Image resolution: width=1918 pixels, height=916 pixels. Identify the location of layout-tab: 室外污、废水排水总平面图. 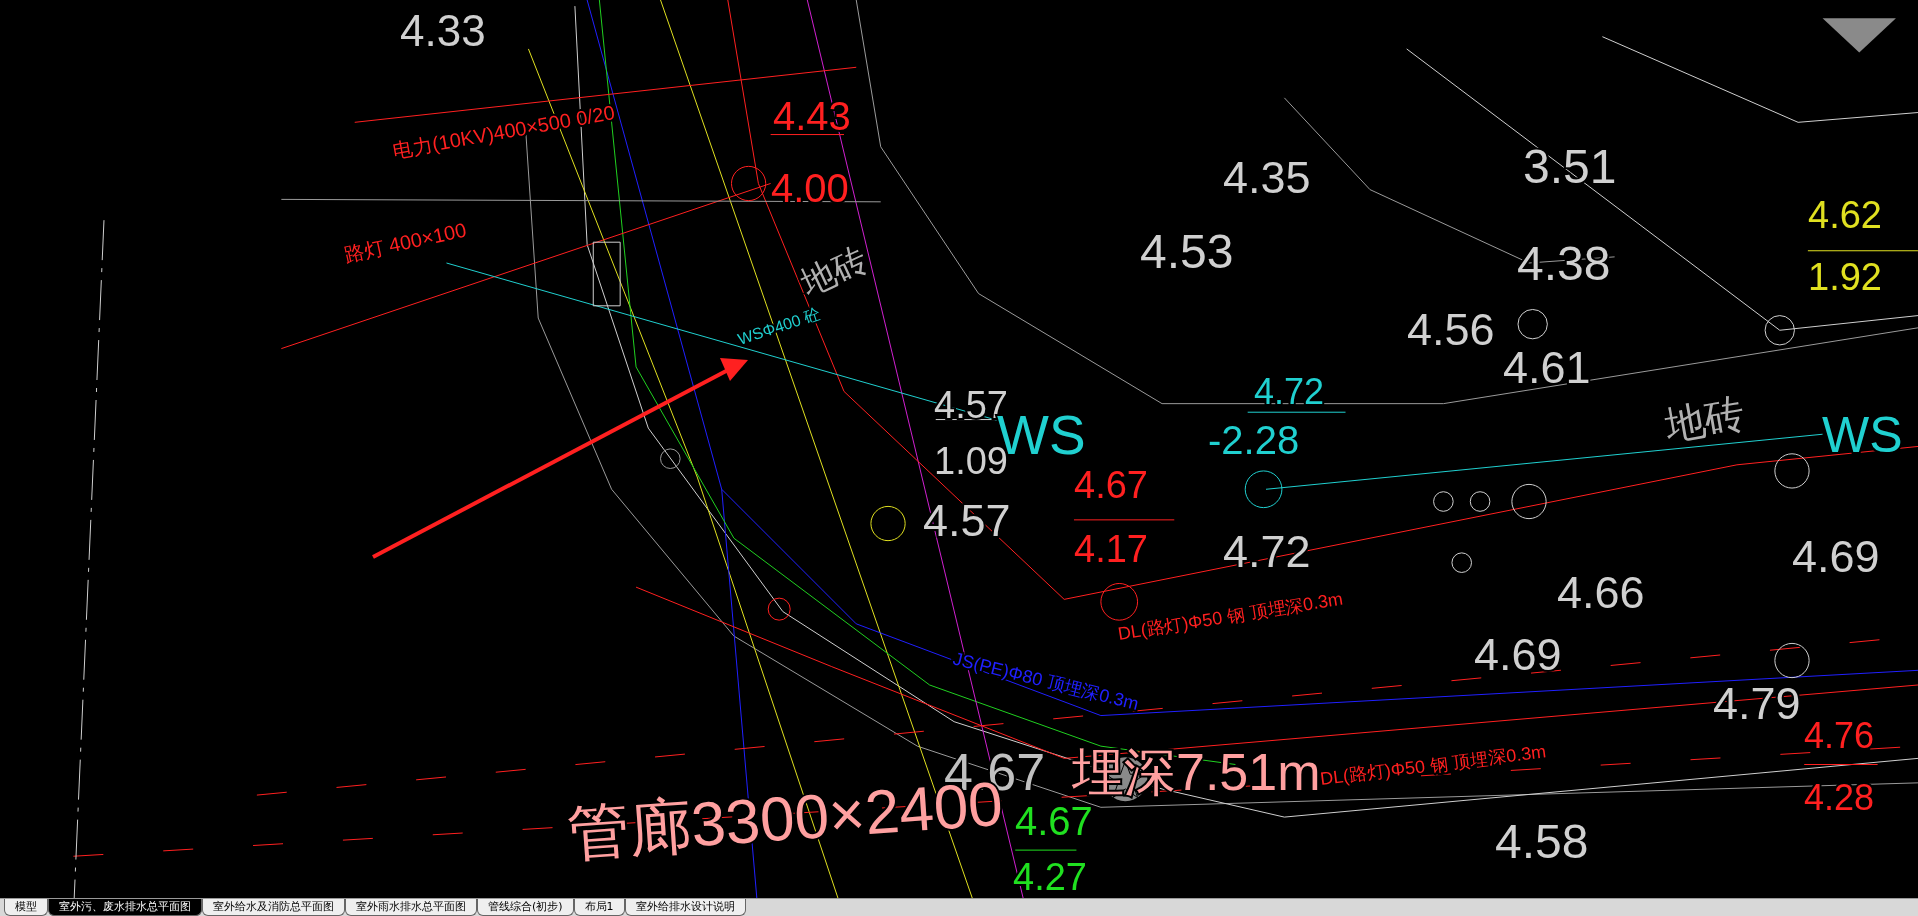
(125, 907).